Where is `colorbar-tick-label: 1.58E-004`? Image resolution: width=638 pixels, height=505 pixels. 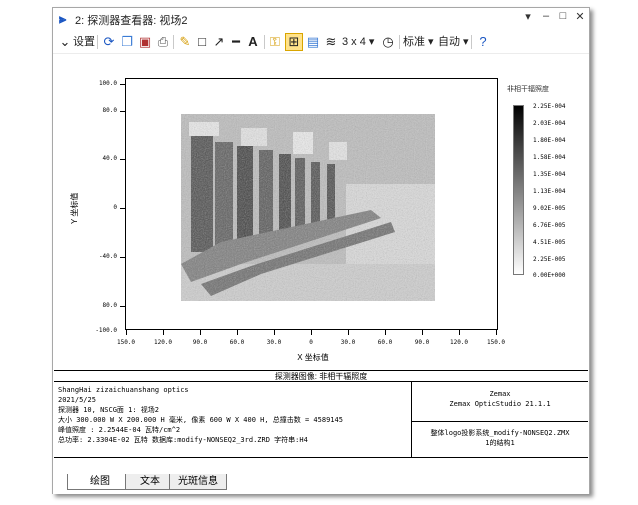 colorbar-tick-label: 1.58E-004 is located at coordinates (549, 157).